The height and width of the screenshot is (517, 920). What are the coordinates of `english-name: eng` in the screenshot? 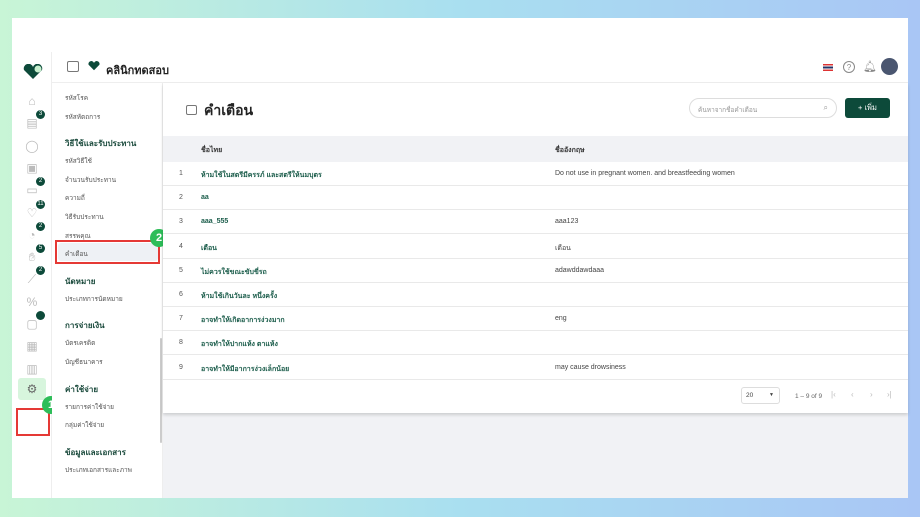 It's located at (561, 319).